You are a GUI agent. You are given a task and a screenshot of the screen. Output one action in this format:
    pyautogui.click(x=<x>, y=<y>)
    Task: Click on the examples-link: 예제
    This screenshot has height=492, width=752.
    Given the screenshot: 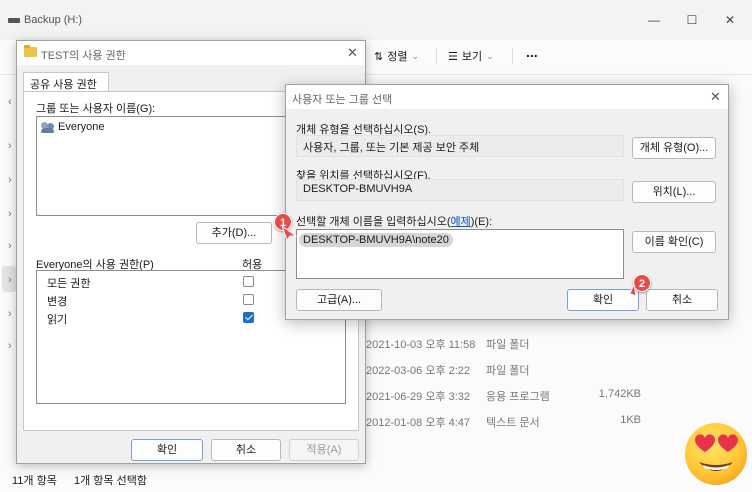 What is the action you would take?
    pyautogui.click(x=461, y=222)
    